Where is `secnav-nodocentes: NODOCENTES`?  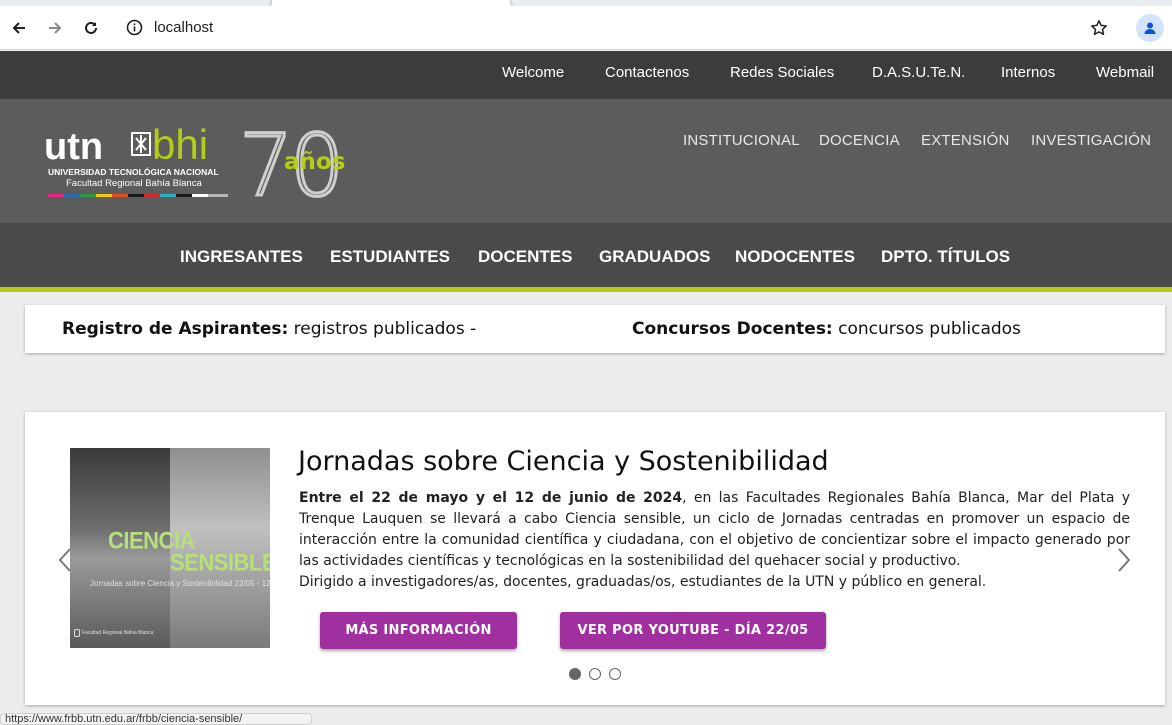
secnav-nodocentes: NODOCENTES is located at coordinates (795, 257).